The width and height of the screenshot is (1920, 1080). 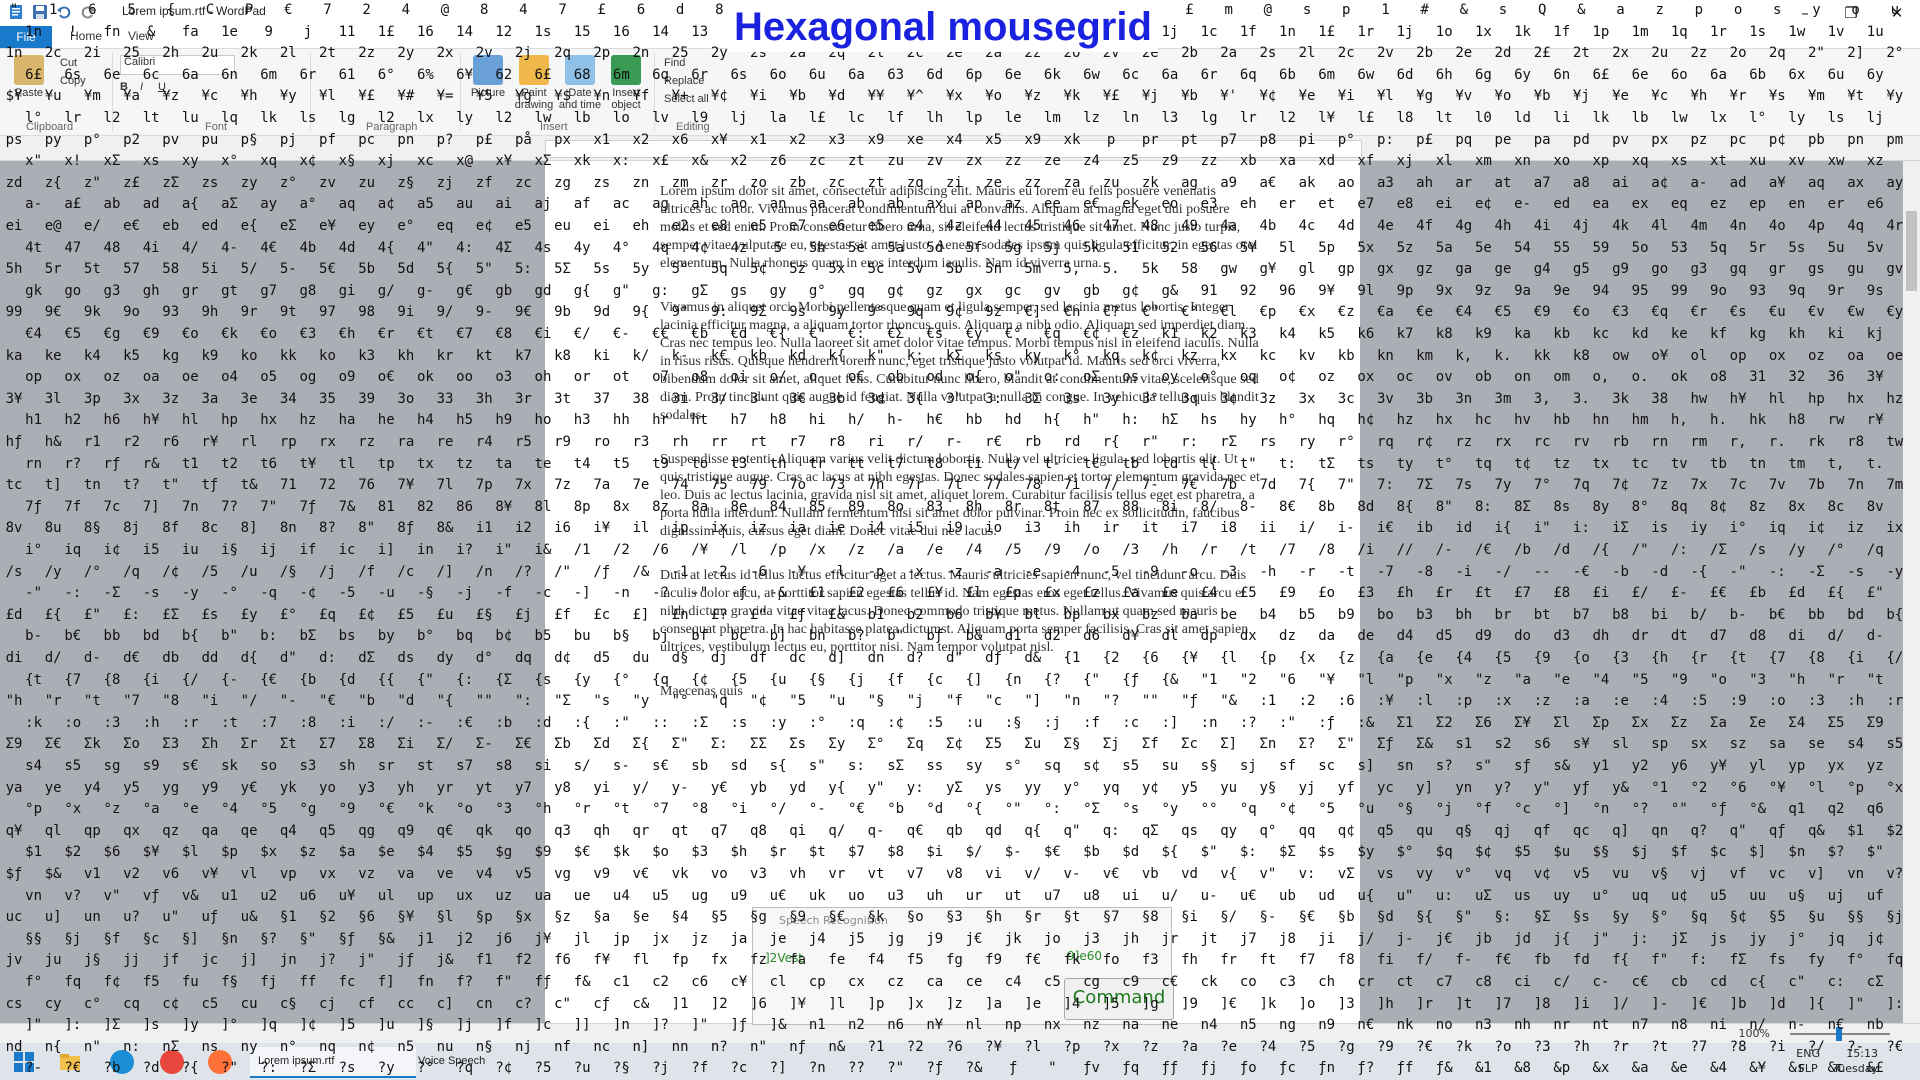 I want to click on zoom-slider, so click(x=1840, y=1034).